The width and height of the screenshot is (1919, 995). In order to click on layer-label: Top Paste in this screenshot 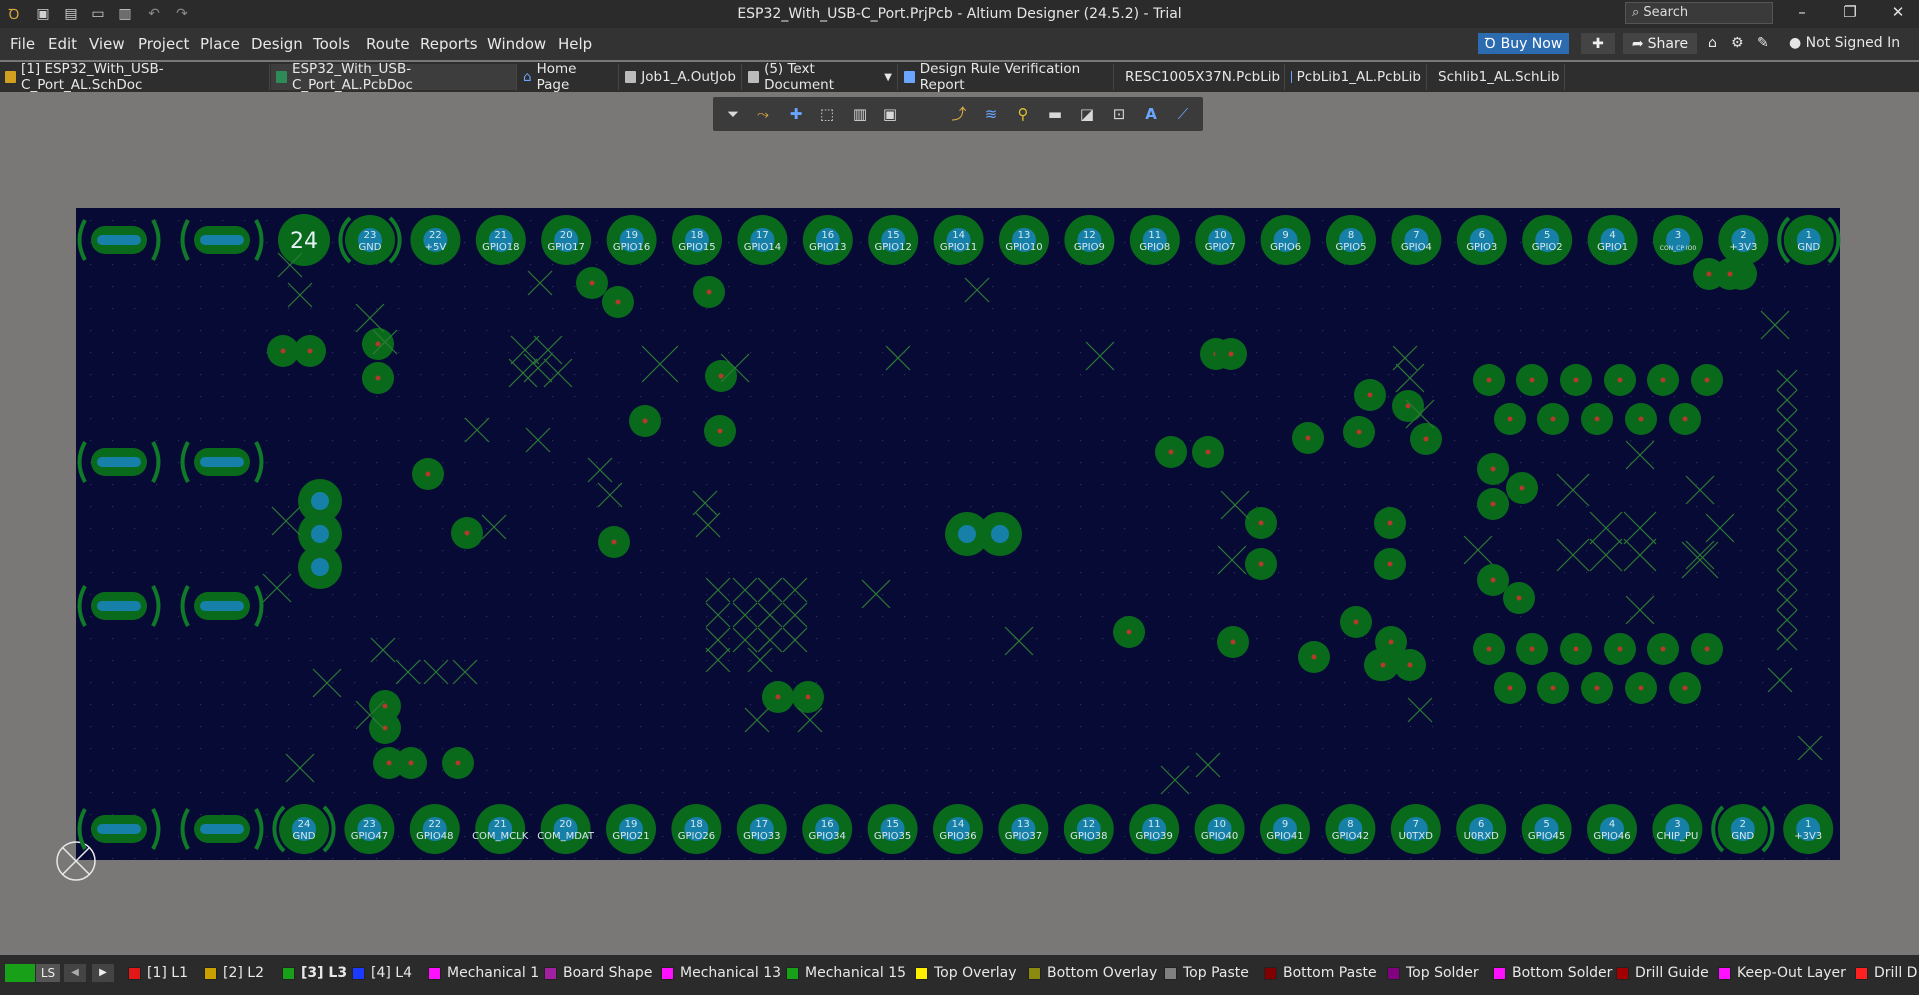, I will do `click(1216, 973)`.